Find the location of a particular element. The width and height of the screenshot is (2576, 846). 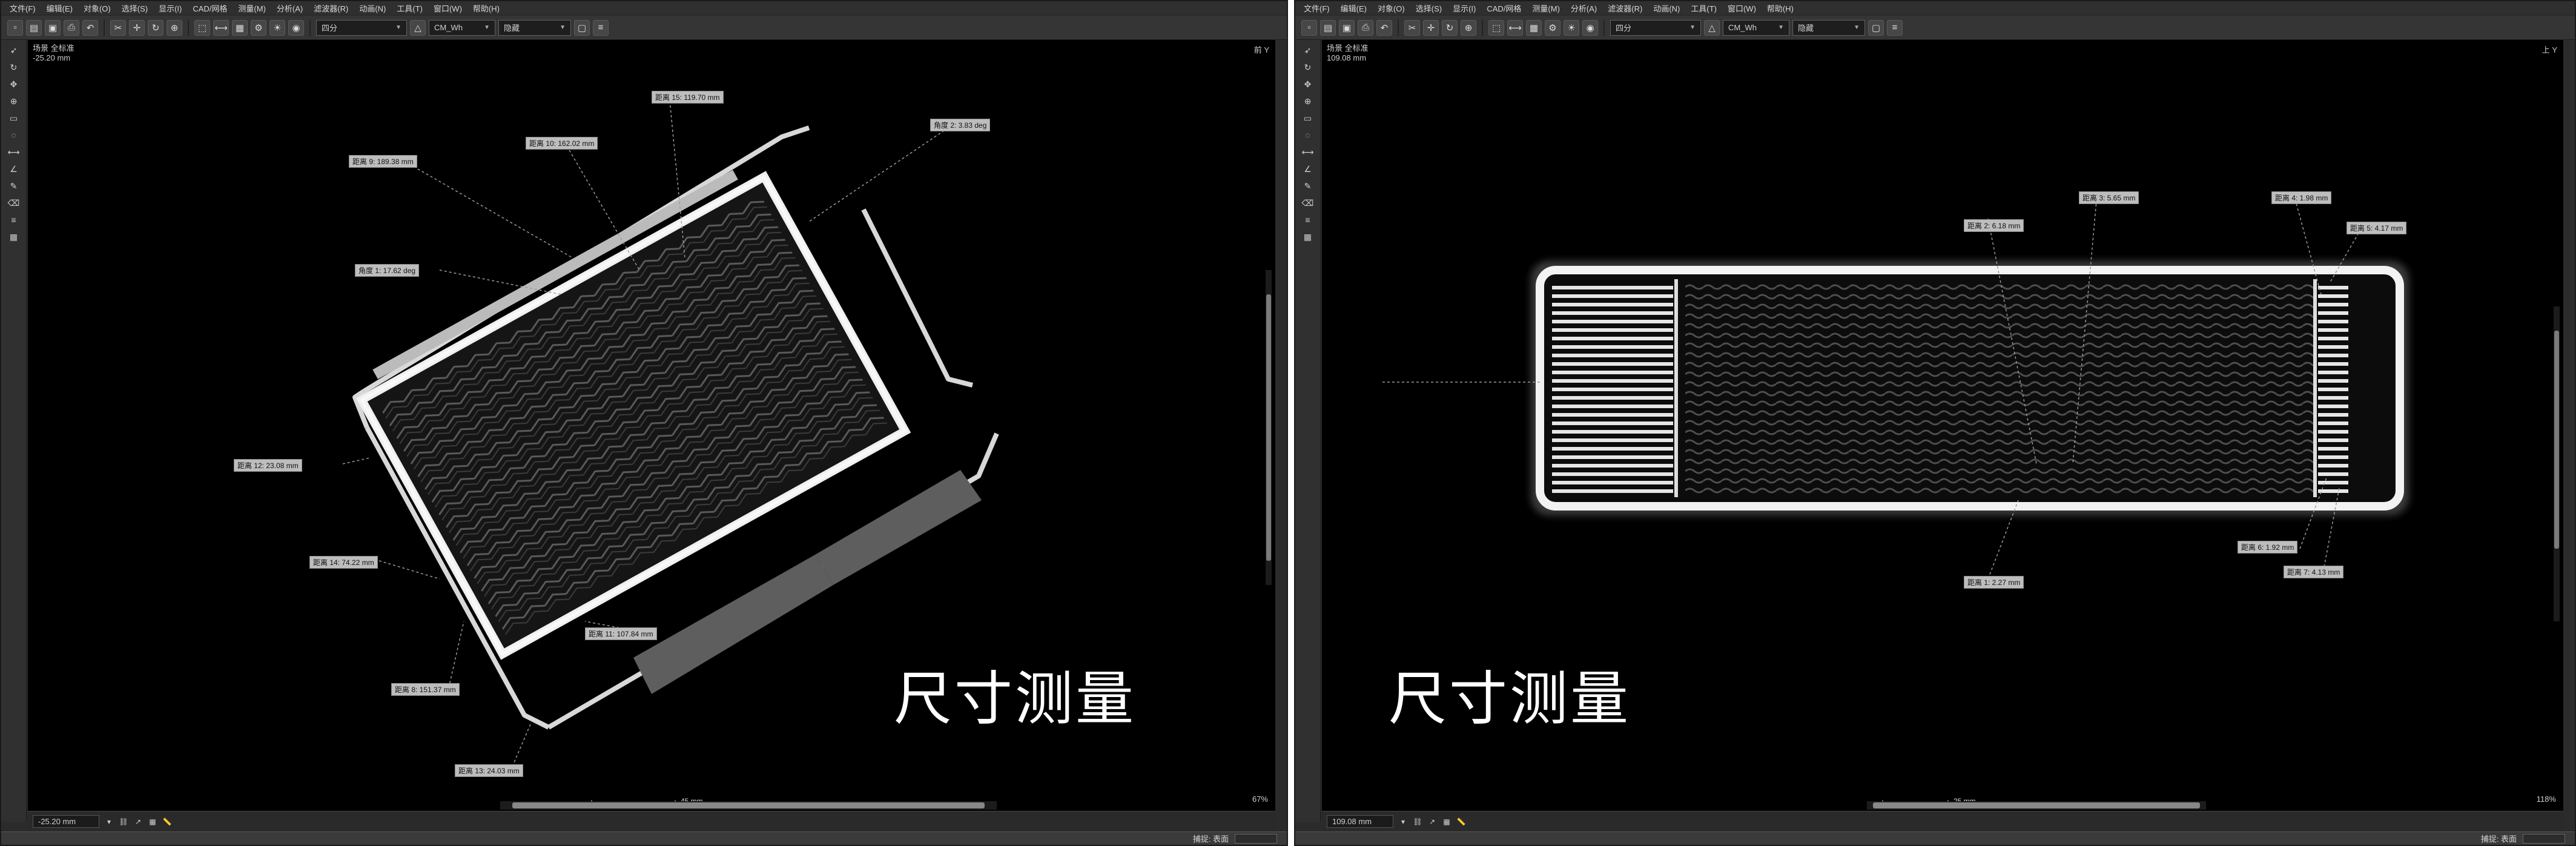

scrollbar-thumb is located at coordinates (1268, 427).